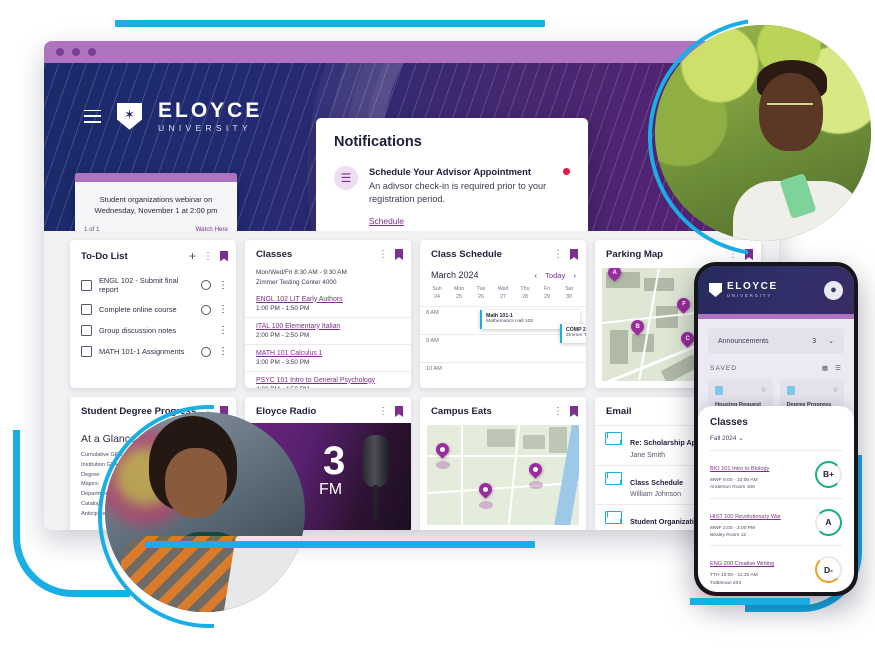 The height and width of the screenshot is (656, 875). What do you see at coordinates (574, 411) in the screenshot?
I see `eats-bookmark-icon` at bounding box center [574, 411].